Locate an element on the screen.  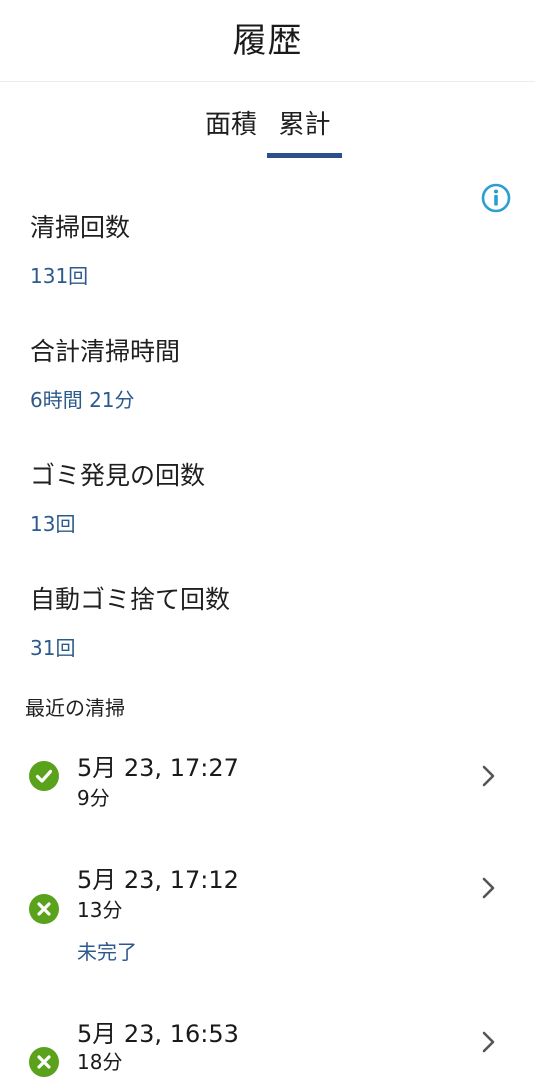
history-duration: 13分 is located at coordinates (100, 910).